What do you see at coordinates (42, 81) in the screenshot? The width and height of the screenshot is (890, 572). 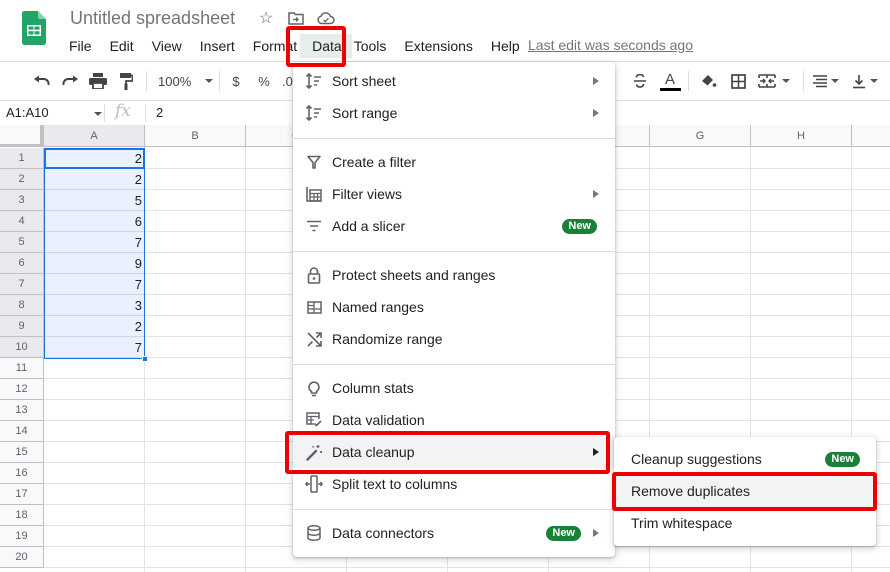 I see `undo-icon` at bounding box center [42, 81].